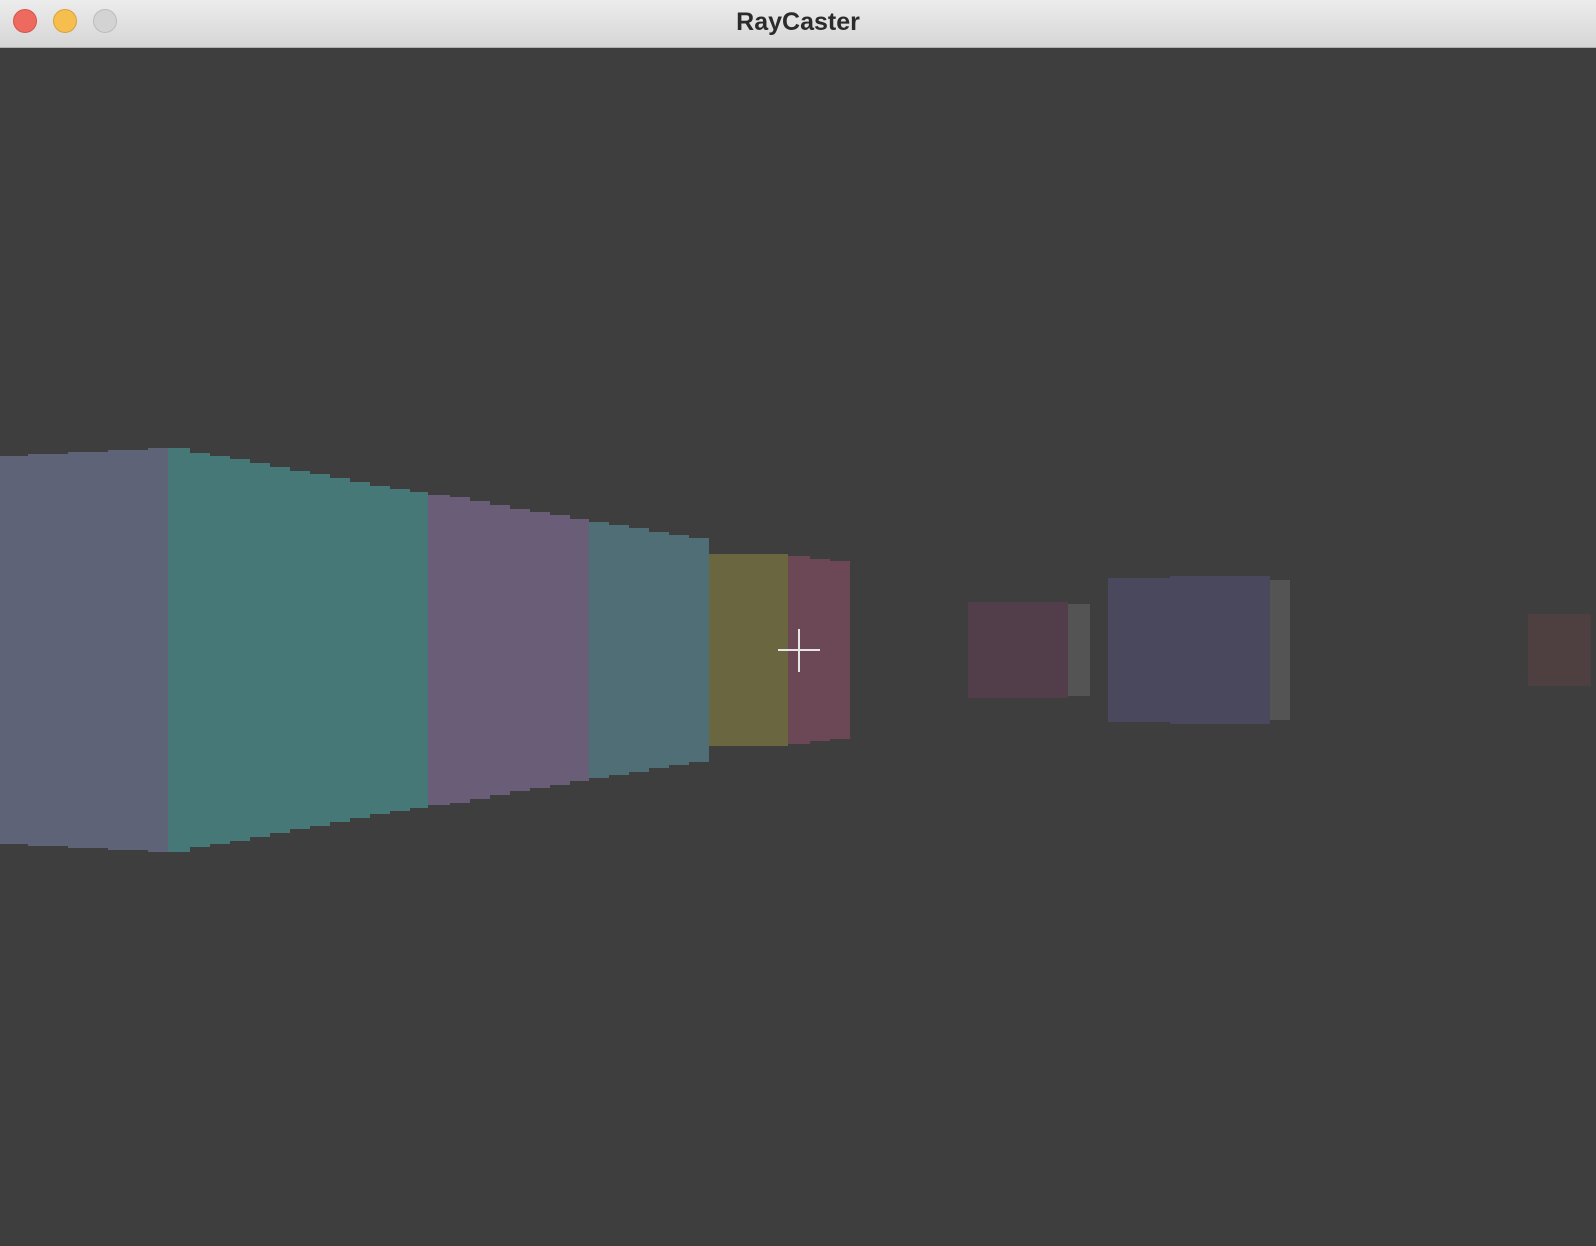 The image size is (1596, 1246). I want to click on wall-dark-red-slice, so click(1559, 650).